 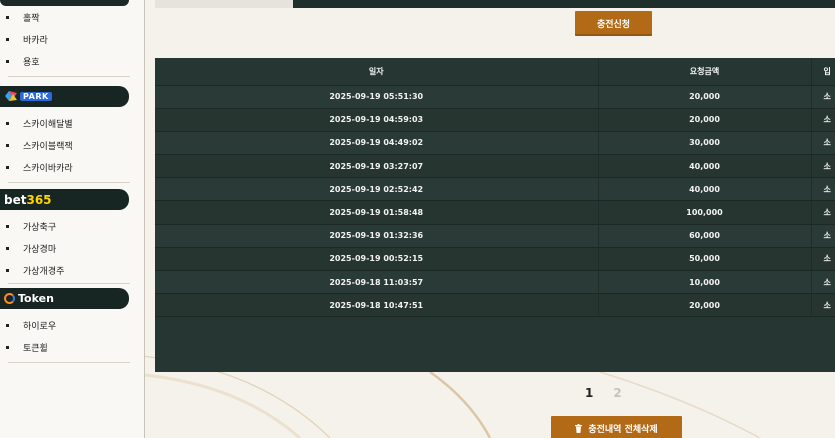 I want to click on column-header-date: 일자, so click(x=377, y=72).